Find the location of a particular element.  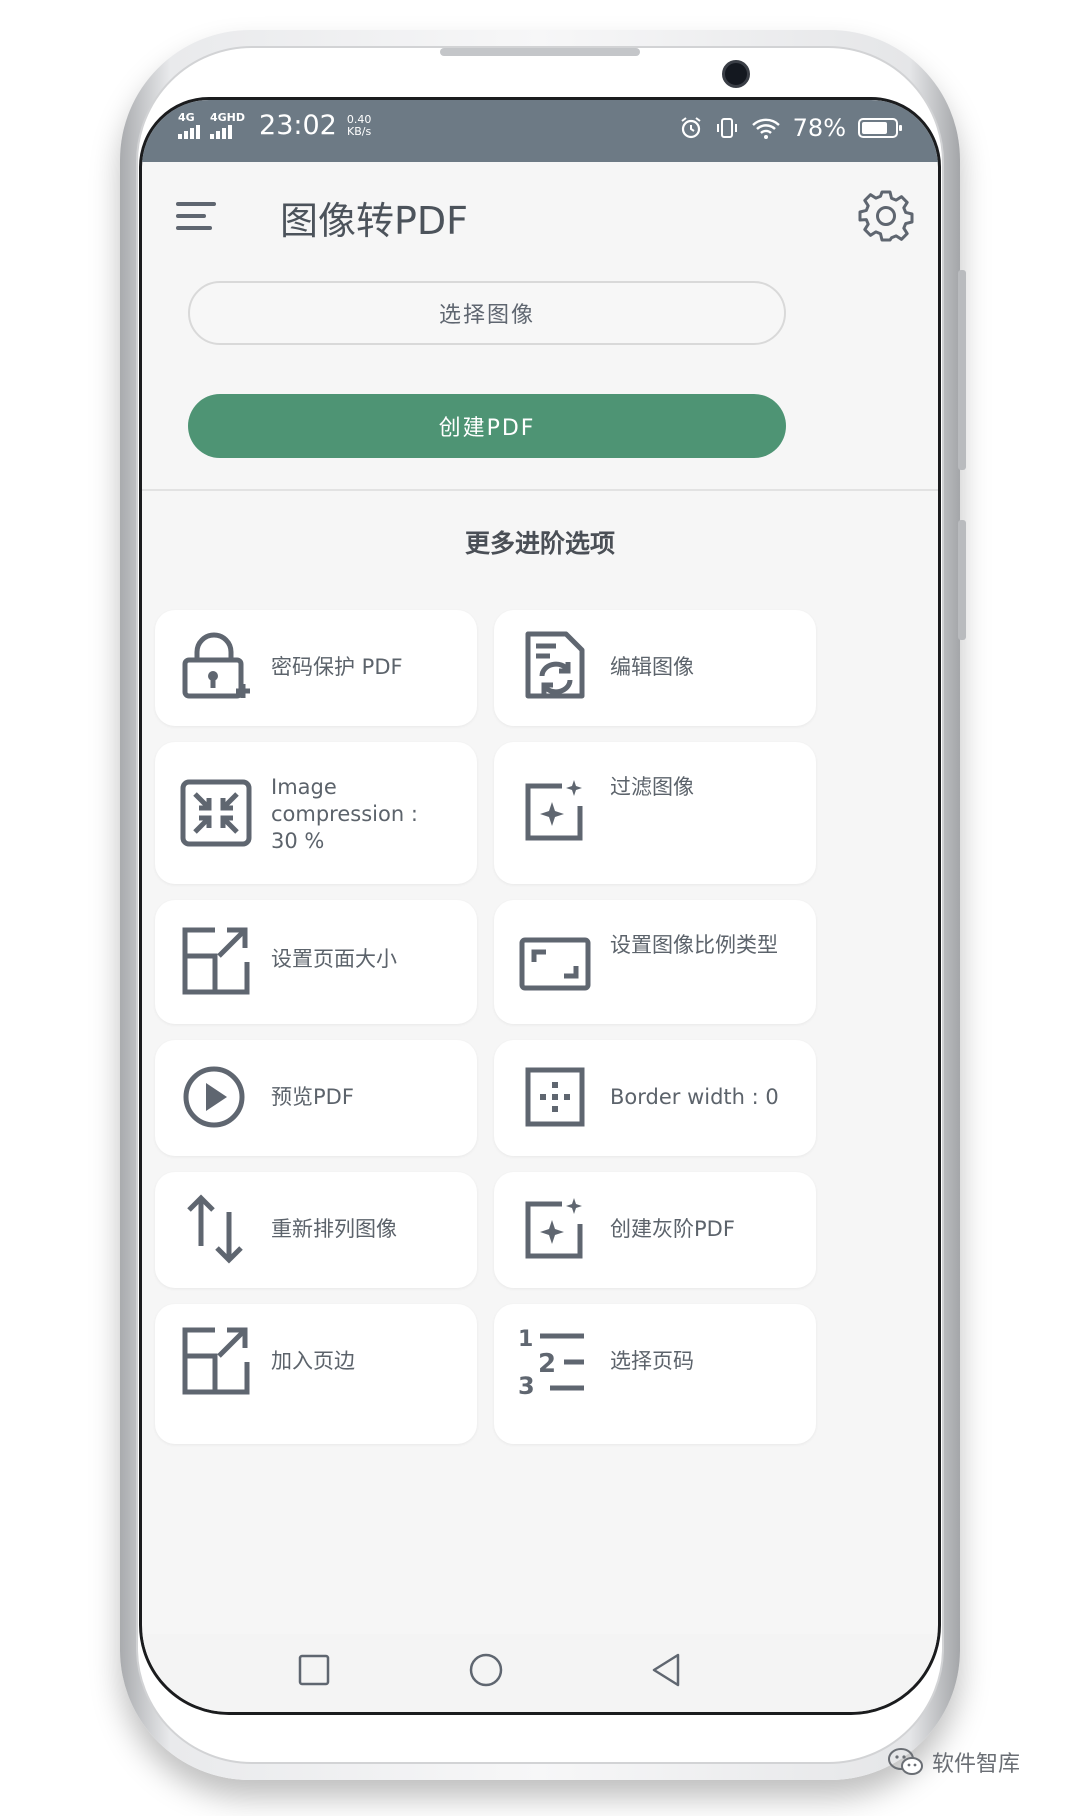

watermark-text: 软件智库 is located at coordinates (976, 1764).